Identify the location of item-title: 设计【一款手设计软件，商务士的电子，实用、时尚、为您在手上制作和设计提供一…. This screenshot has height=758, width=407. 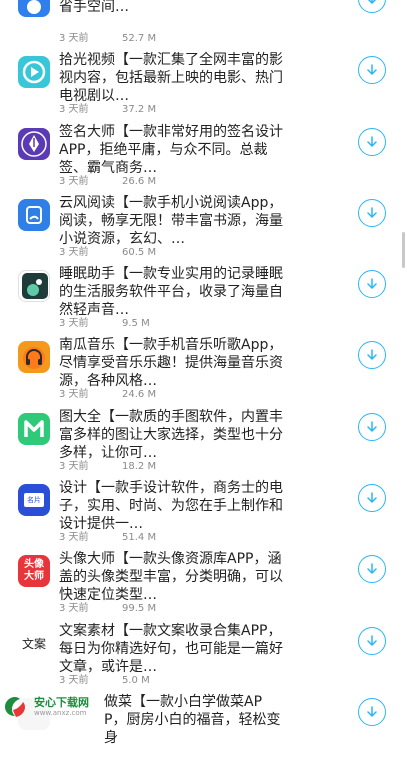
(171, 506).